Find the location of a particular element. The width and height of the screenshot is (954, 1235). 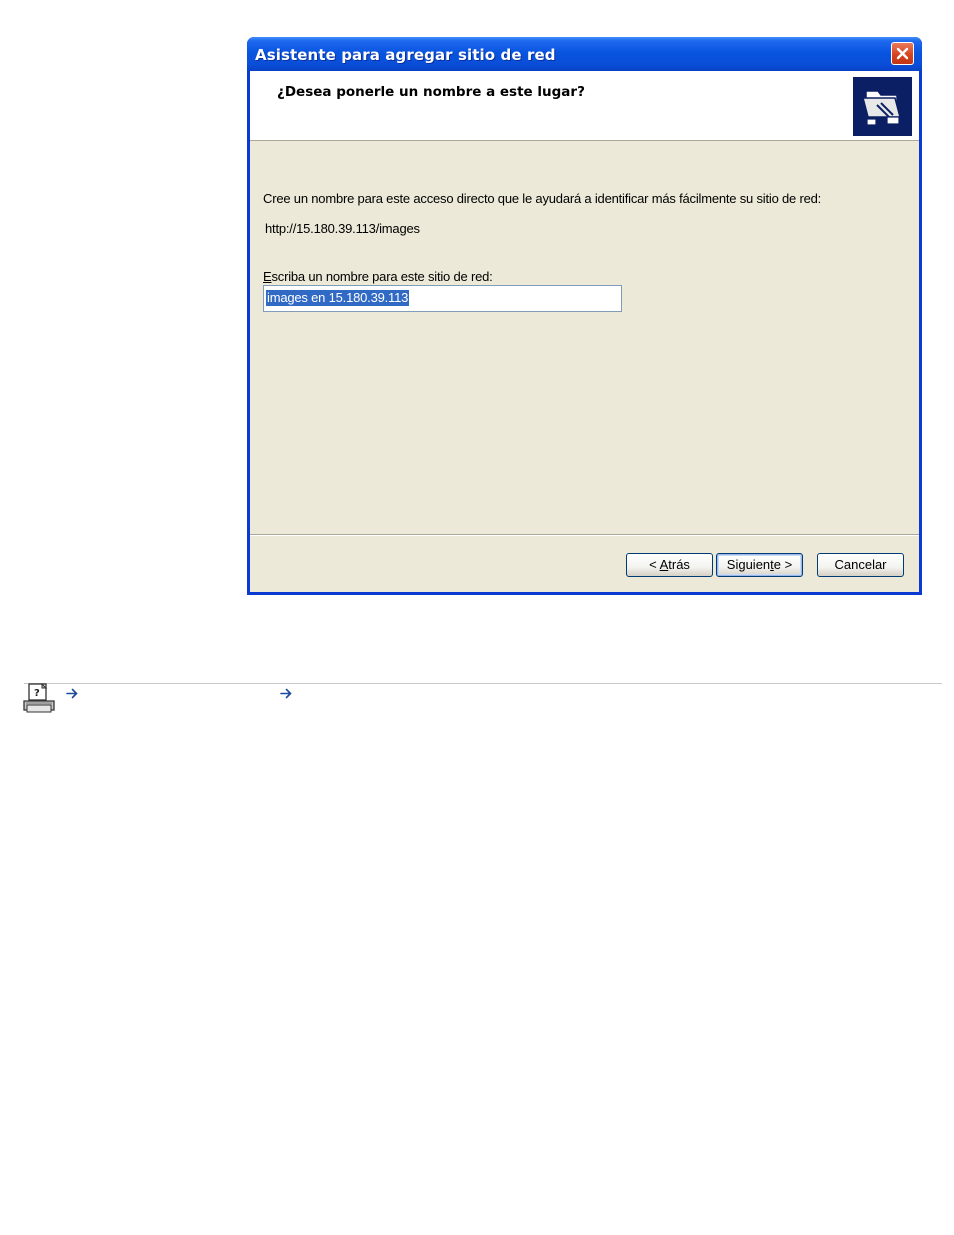

close-icon is located at coordinates (902, 53).